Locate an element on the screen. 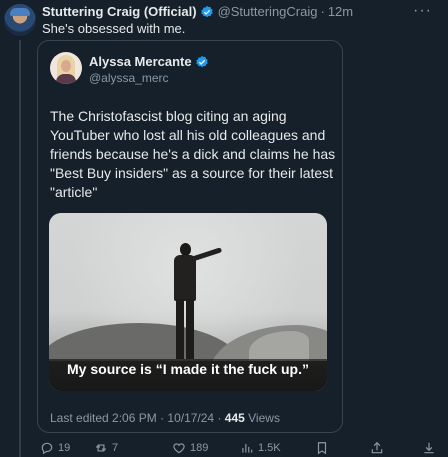  download-icon is located at coordinates (429, 448).